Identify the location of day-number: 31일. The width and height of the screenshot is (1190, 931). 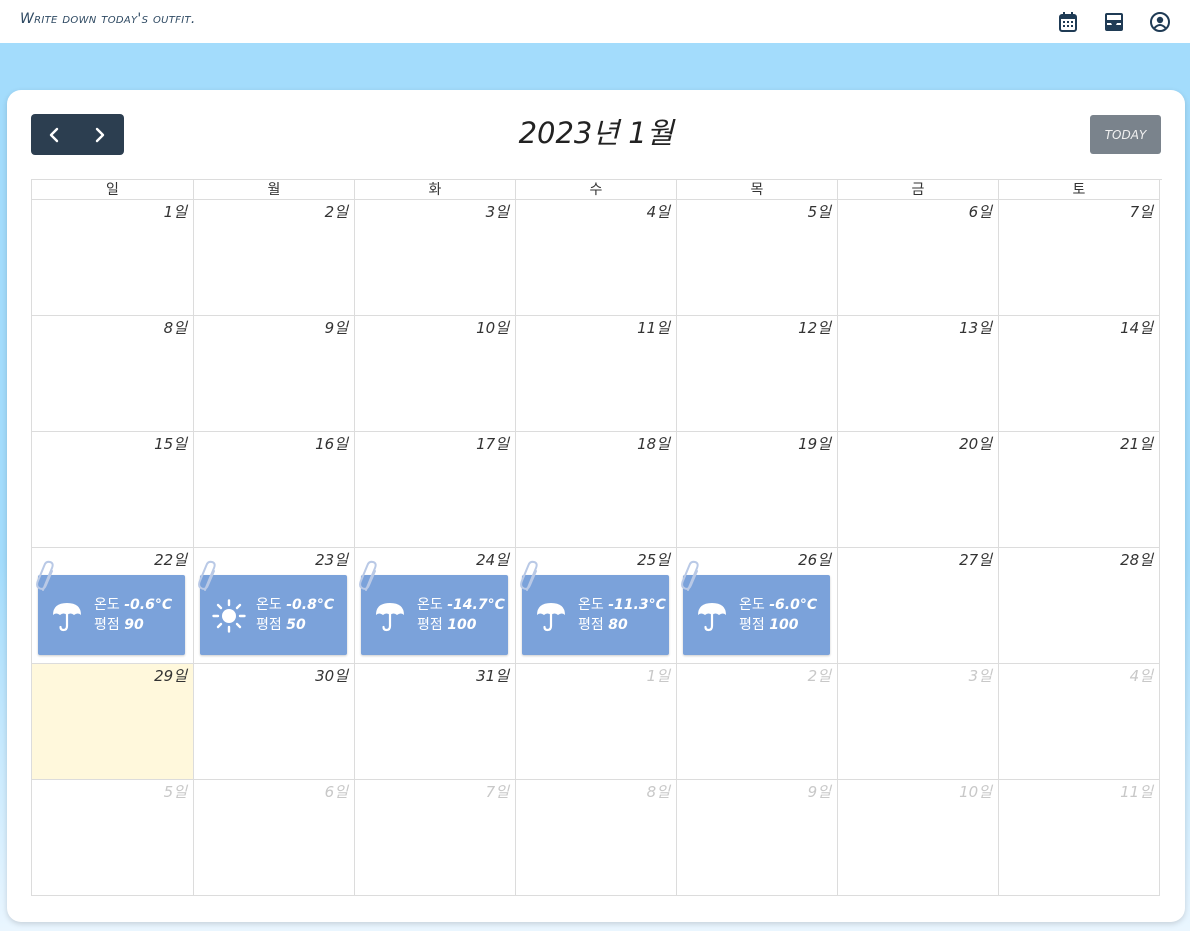
(492, 676).